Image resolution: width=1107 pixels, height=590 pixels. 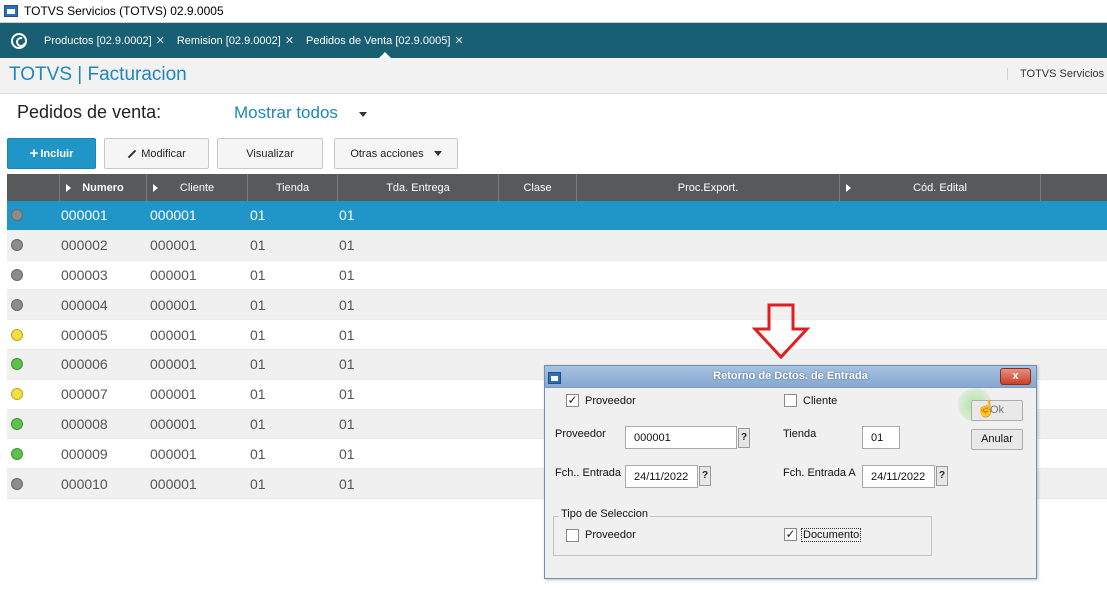 I want to click on fch-entrada-de-input: 24/11/2022, so click(x=661, y=476).